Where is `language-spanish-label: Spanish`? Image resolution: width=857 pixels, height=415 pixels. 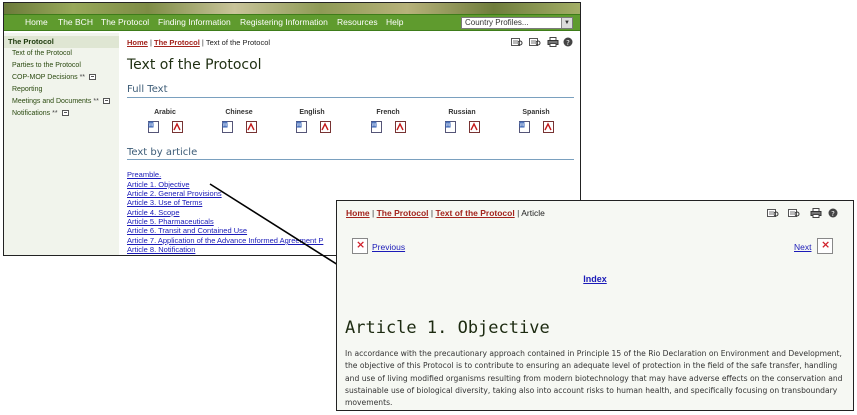
language-spanish-label: Spanish is located at coordinates (536, 112).